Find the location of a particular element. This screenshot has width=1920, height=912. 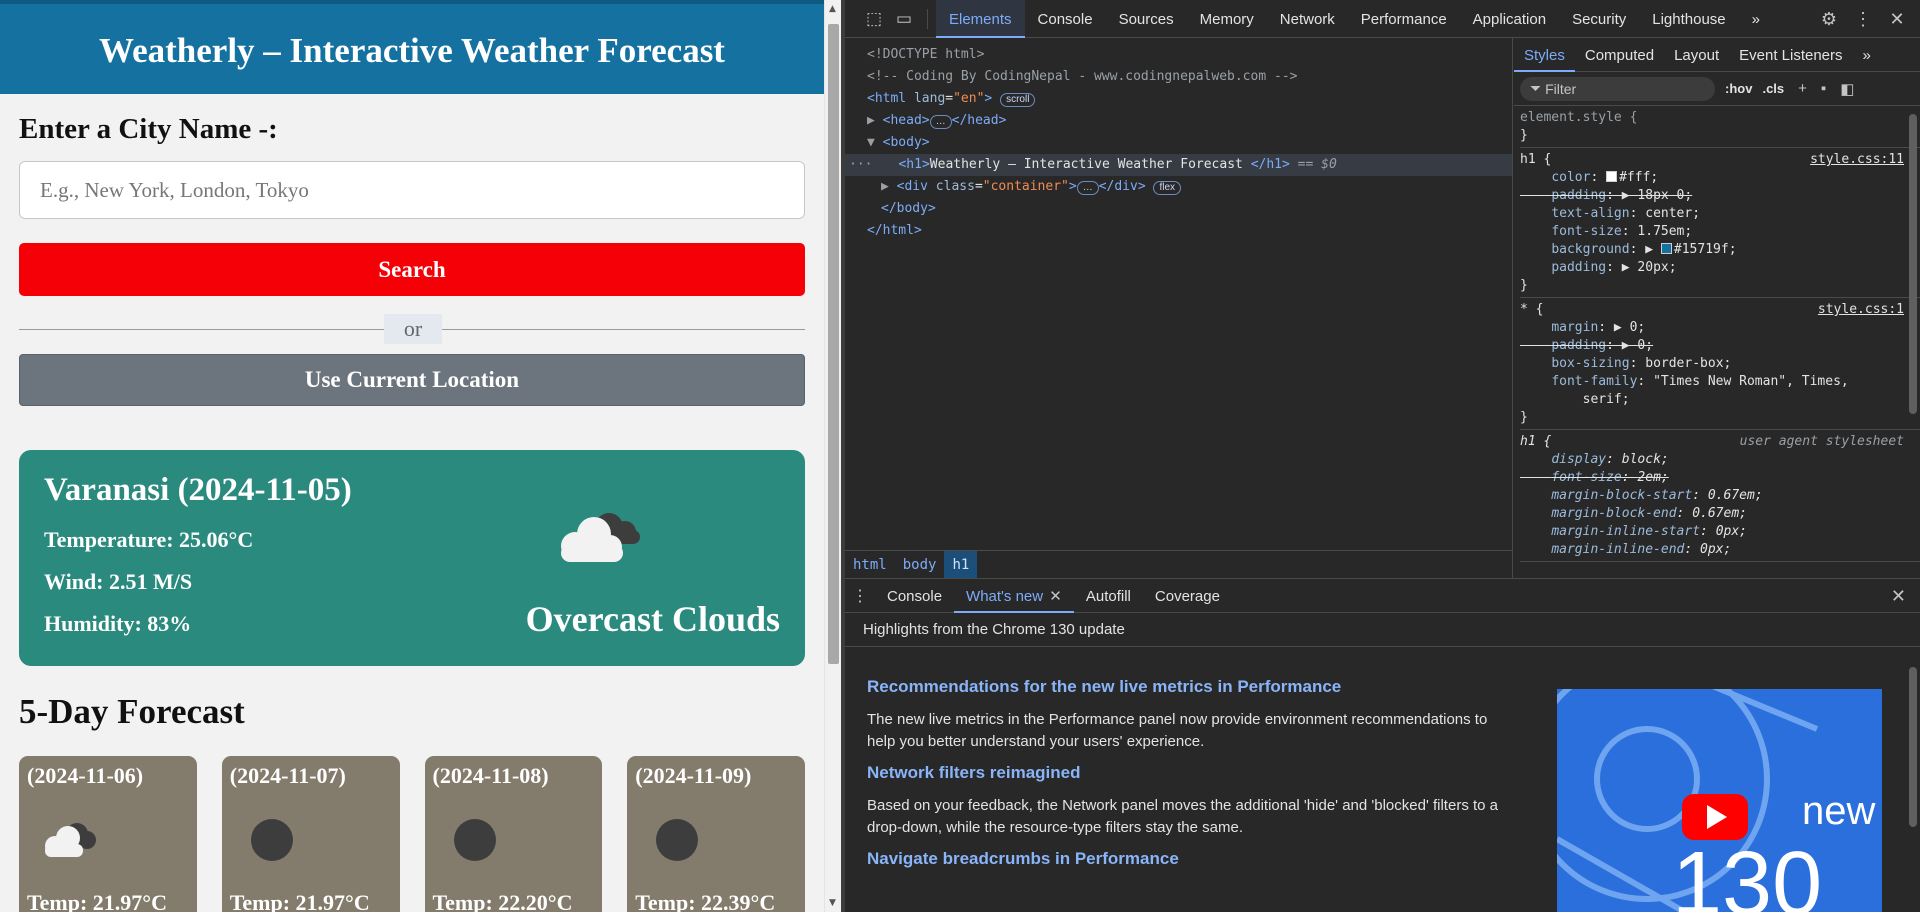

search-button: Search is located at coordinates (412, 269).